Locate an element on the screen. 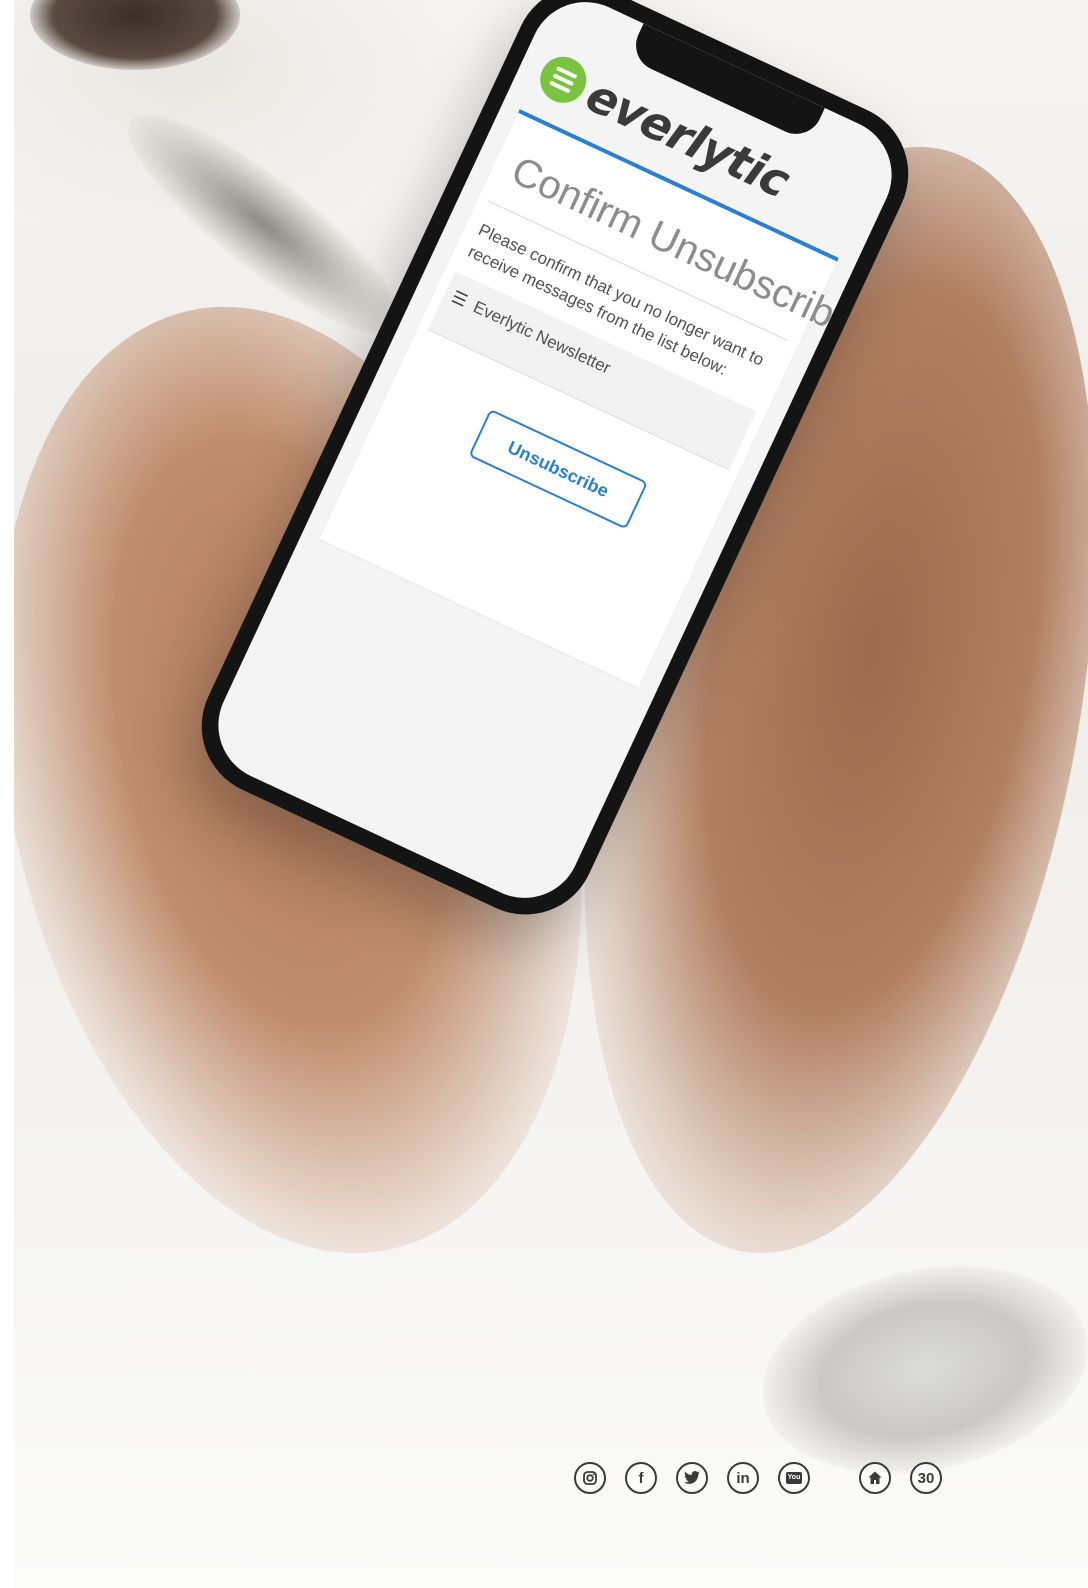 The height and width of the screenshot is (1588, 1088). youtube-glyph: You is located at coordinates (794, 1478).